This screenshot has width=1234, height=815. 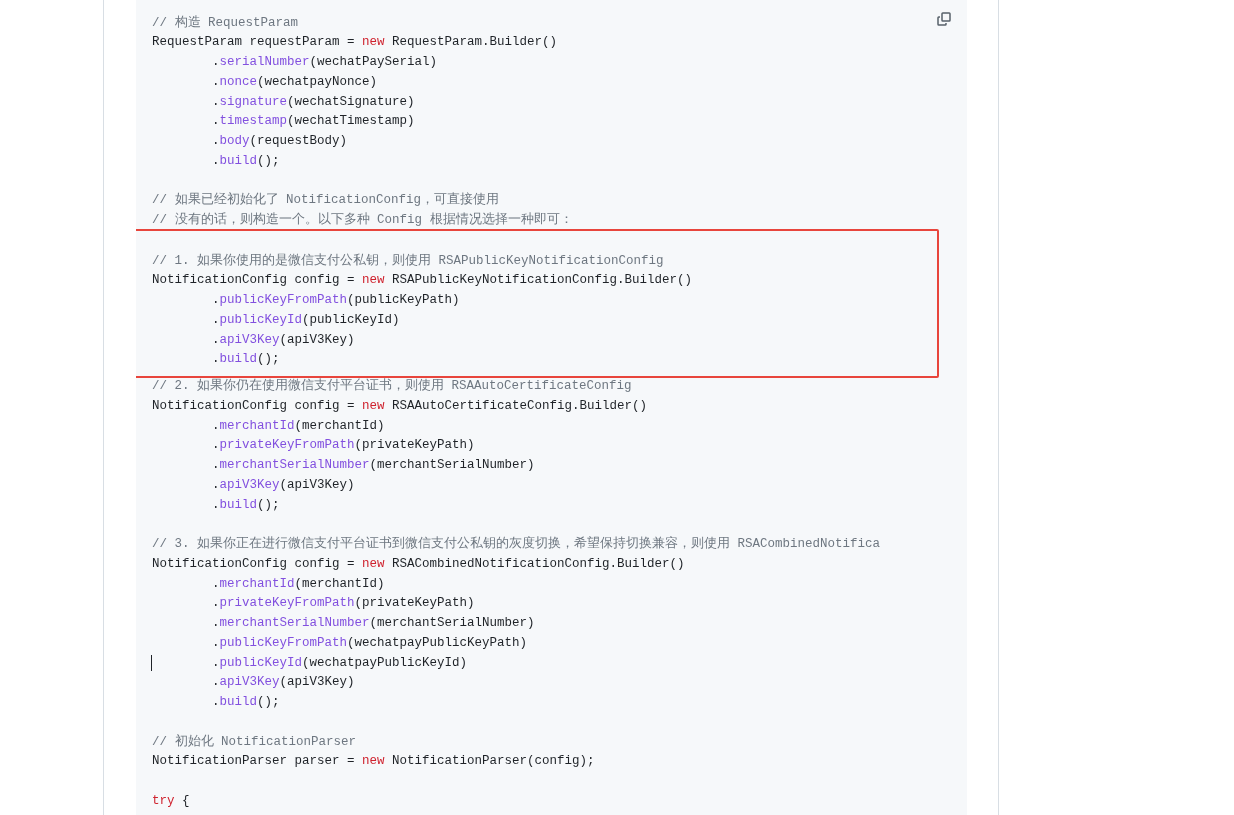 I want to click on code-line: .body(requestBody), so click(x=279, y=141).